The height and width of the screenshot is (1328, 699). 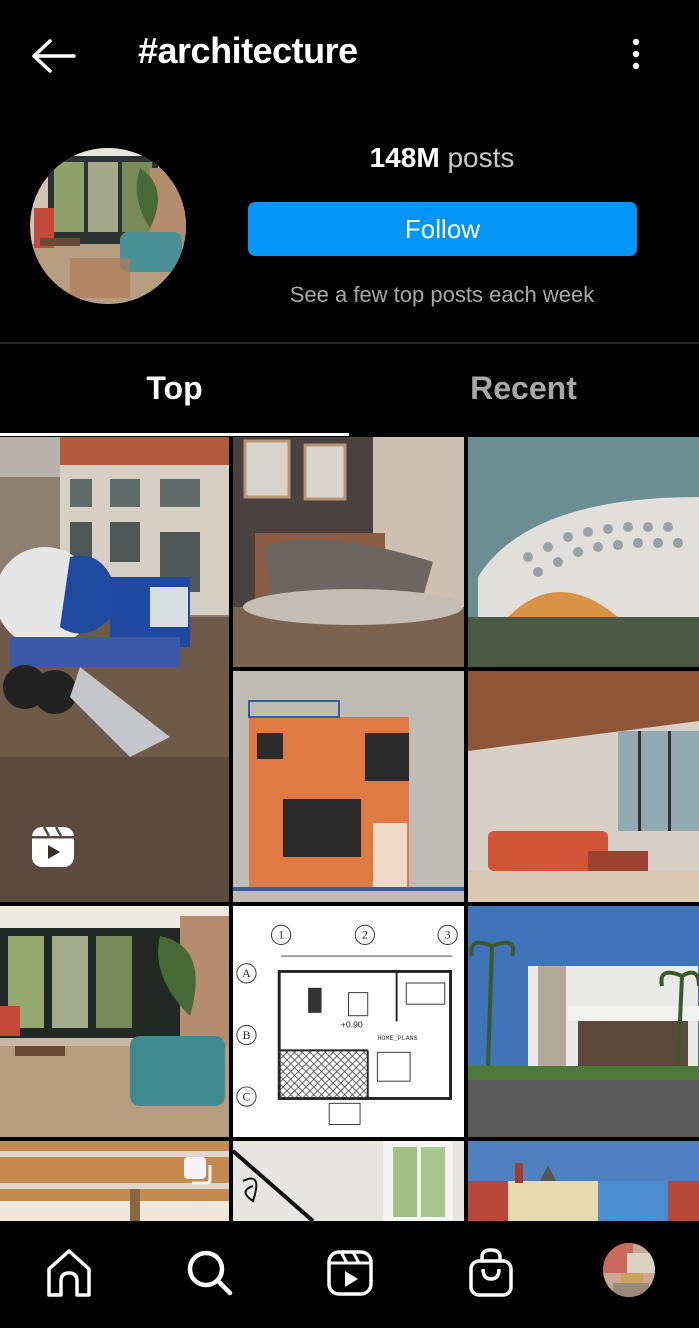 I want to click on plan-axis-label: B, so click(x=247, y=1036).